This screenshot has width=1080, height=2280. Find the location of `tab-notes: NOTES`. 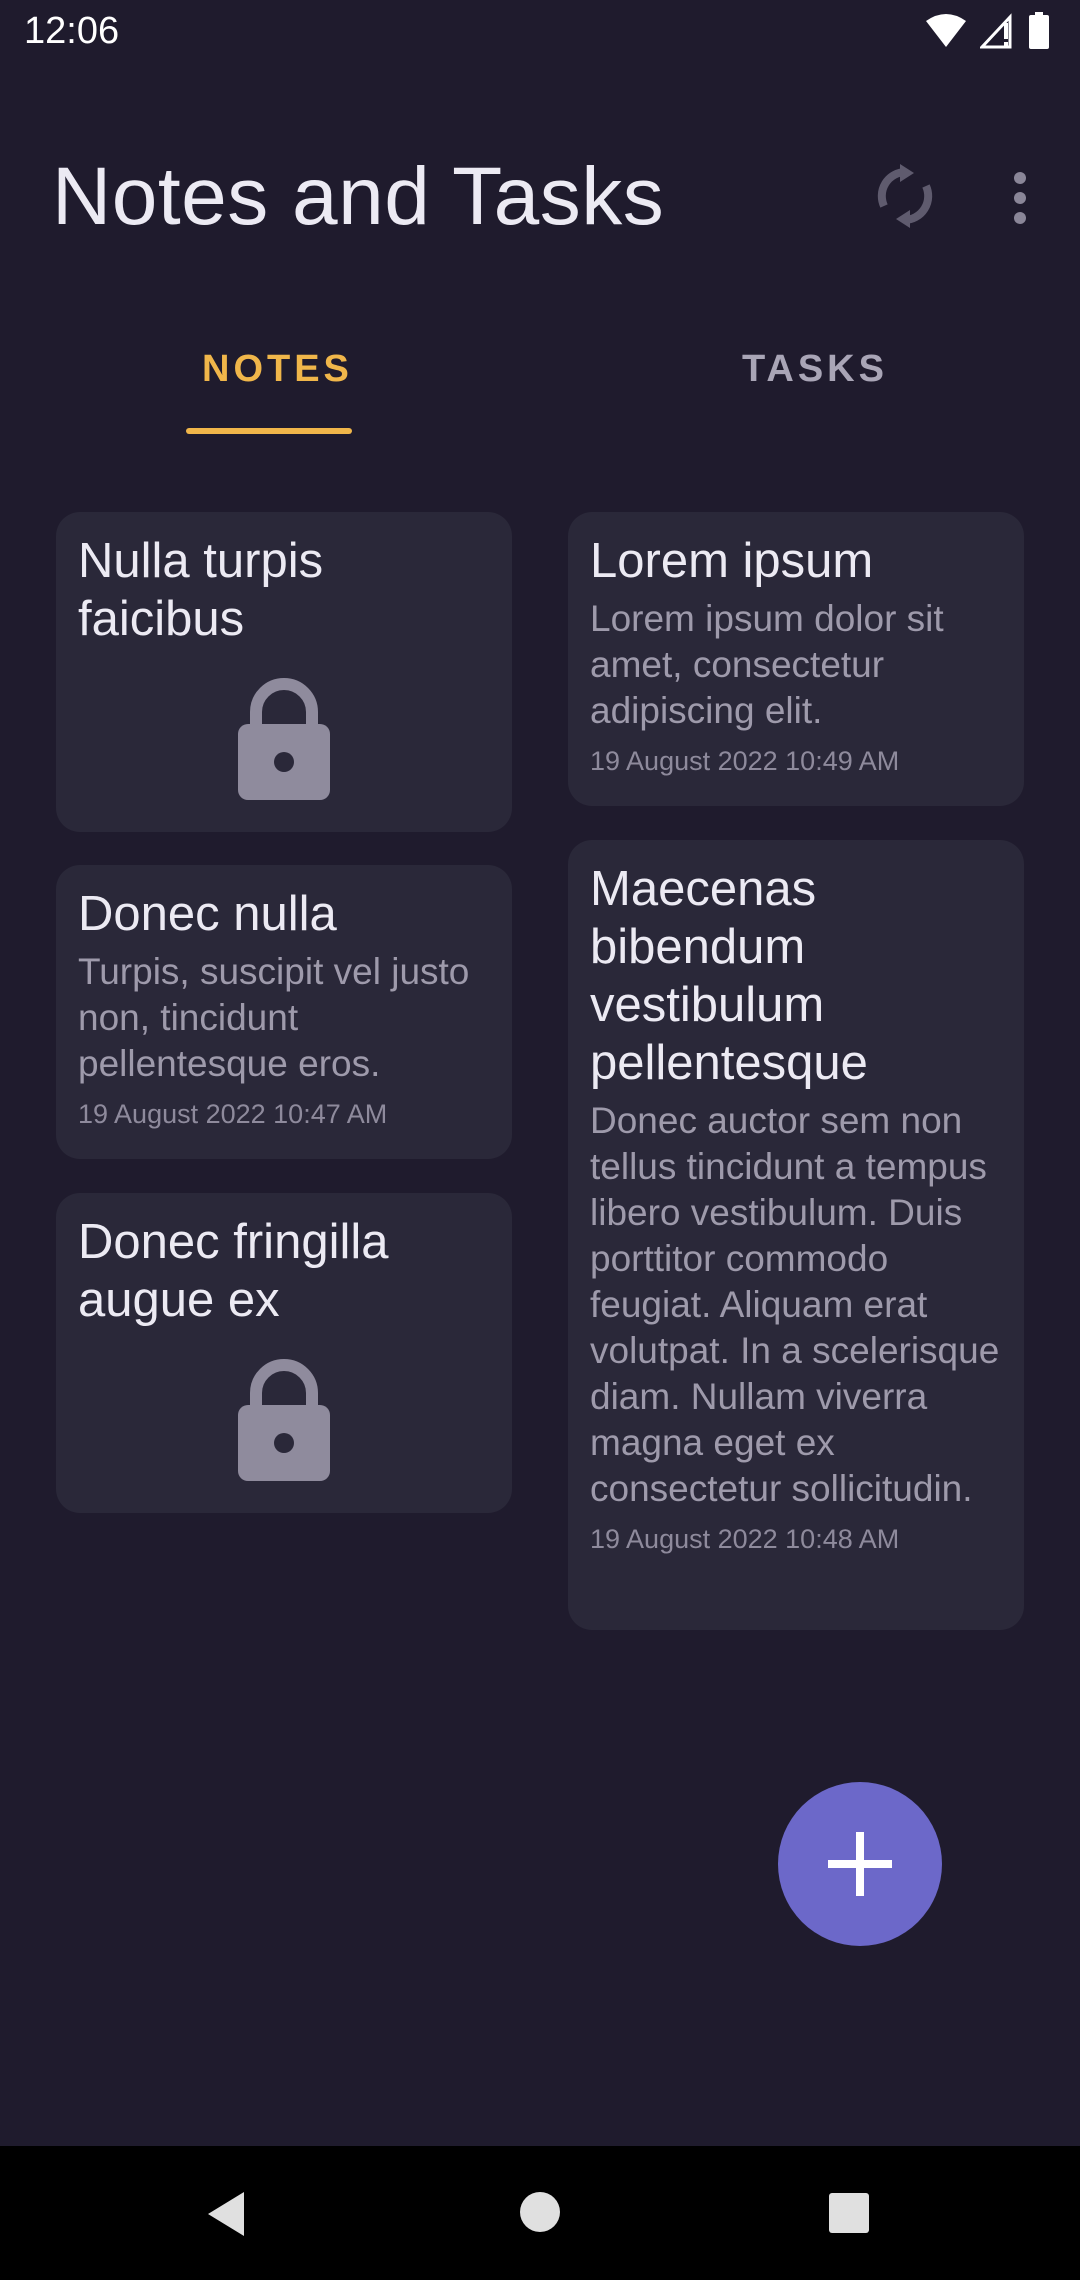

tab-notes: NOTES is located at coordinates (277, 369).